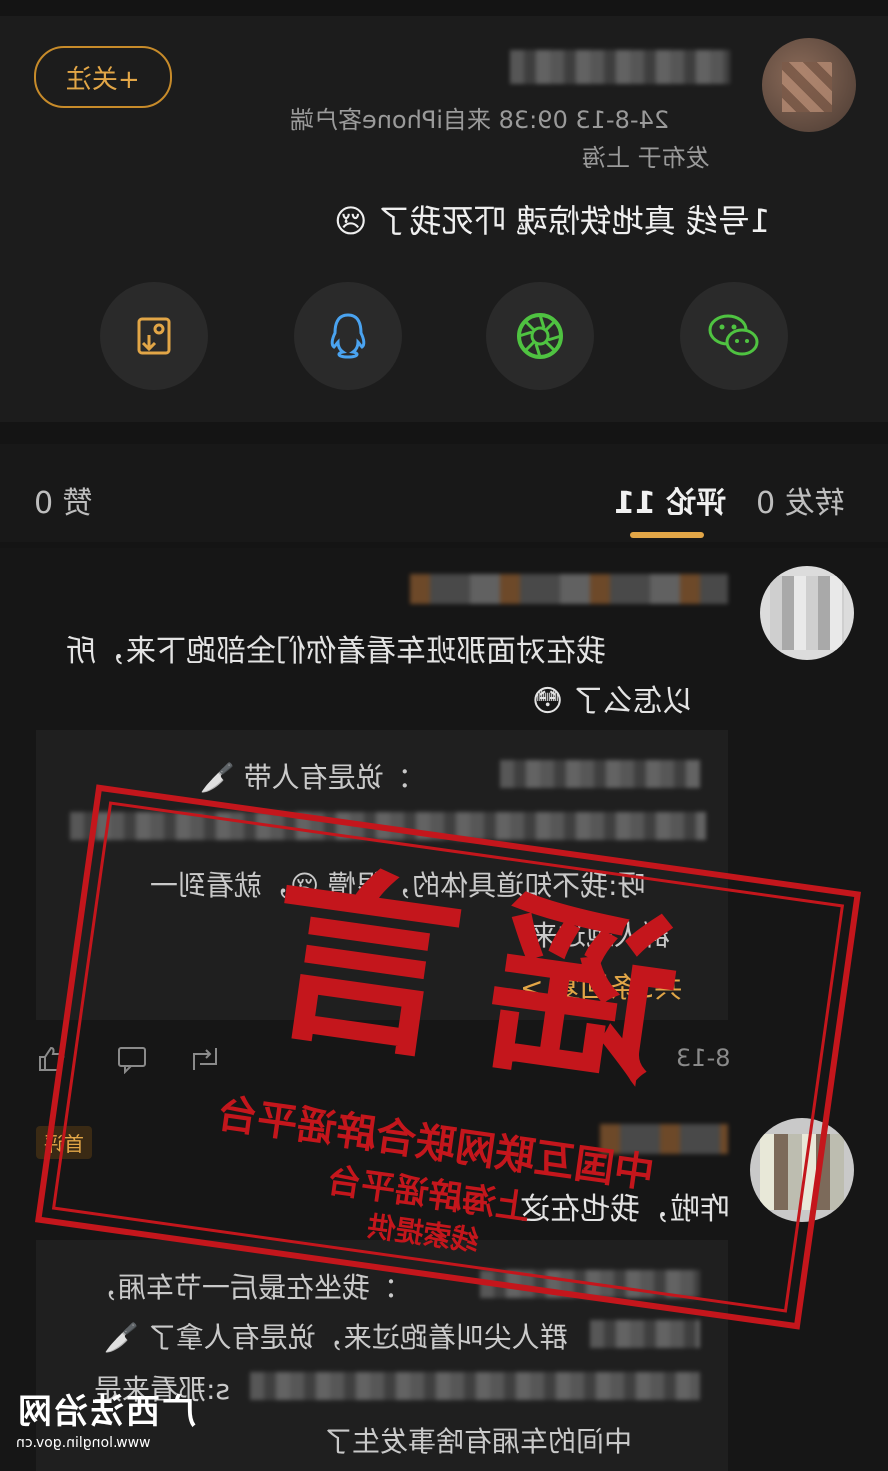 The image size is (888, 1471). What do you see at coordinates (620, 67) in the screenshot?
I see `username-blurred` at bounding box center [620, 67].